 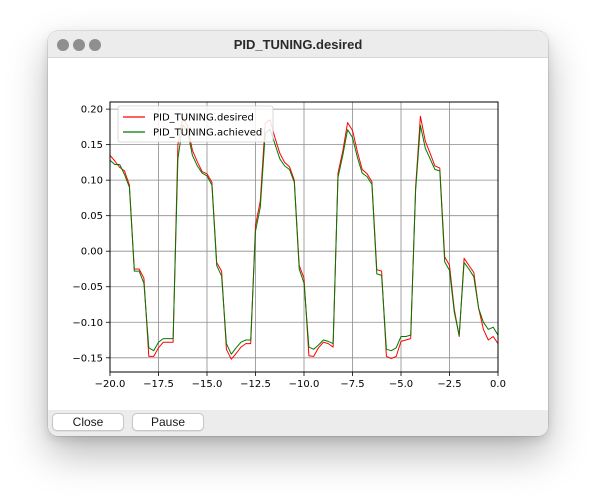 I want to click on x-tick-label: −10.0, so click(x=304, y=384).